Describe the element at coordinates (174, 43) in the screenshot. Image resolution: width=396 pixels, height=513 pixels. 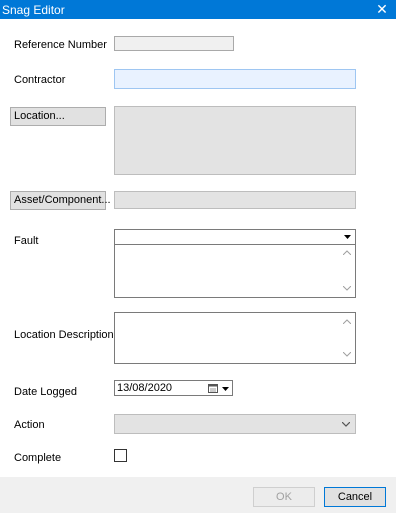
I see `reference-number-field` at that location.